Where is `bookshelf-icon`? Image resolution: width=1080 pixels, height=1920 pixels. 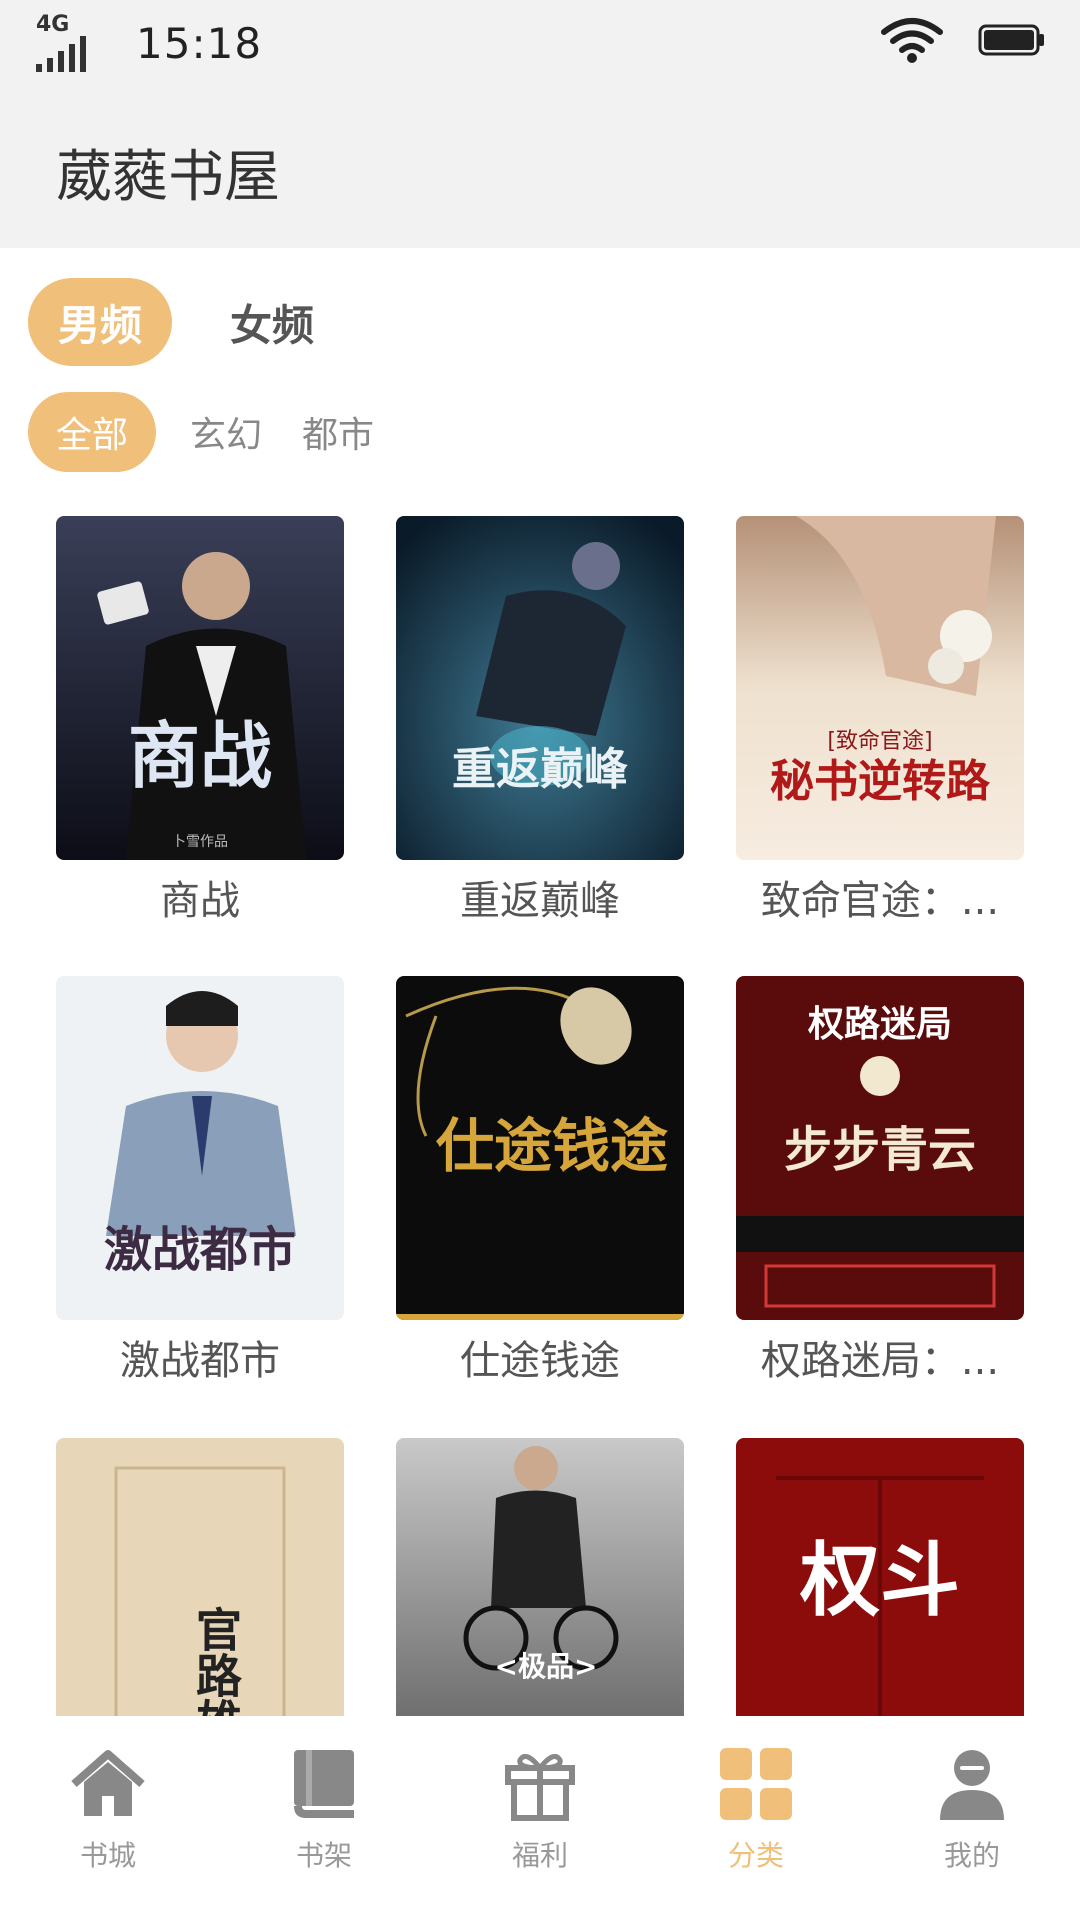
bookshelf-icon is located at coordinates (324, 1784).